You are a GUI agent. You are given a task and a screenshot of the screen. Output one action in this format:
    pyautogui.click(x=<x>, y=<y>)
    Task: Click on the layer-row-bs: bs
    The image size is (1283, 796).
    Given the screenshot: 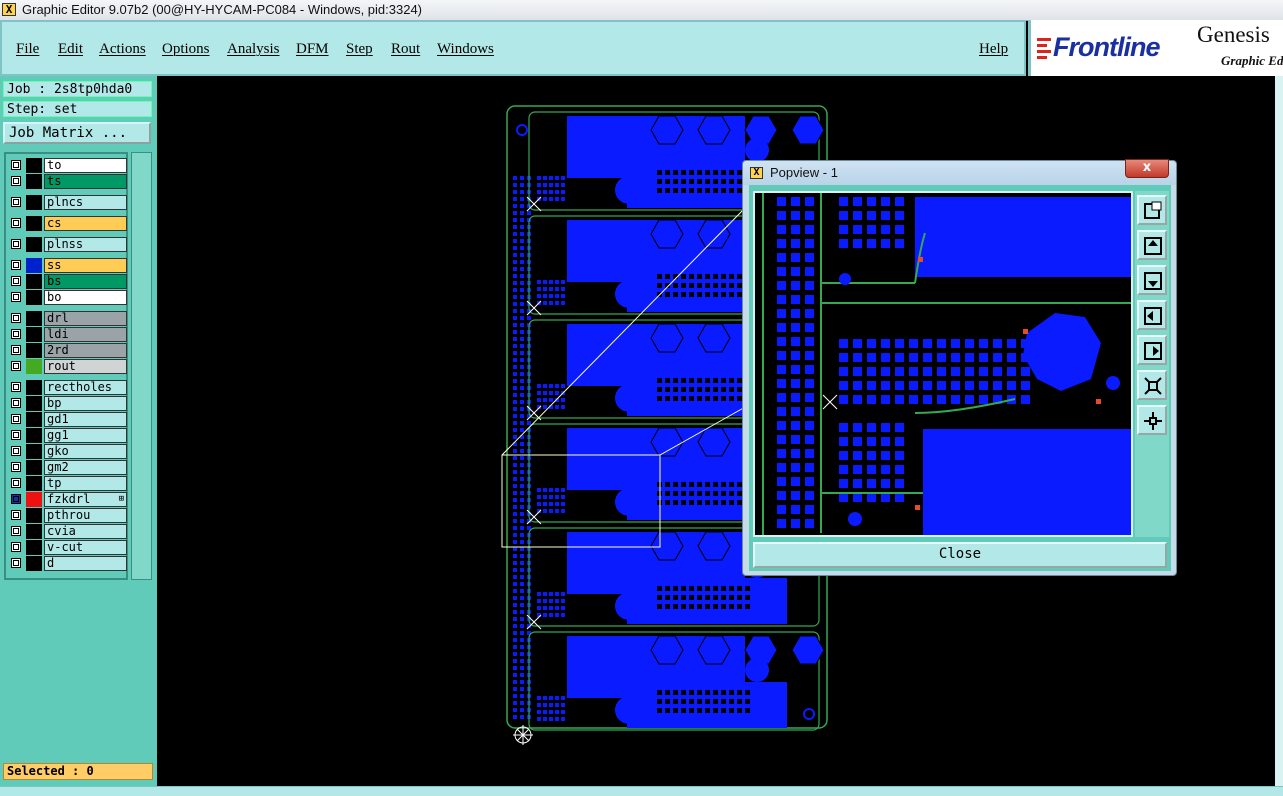 What is the action you would take?
    pyautogui.click(x=68, y=281)
    